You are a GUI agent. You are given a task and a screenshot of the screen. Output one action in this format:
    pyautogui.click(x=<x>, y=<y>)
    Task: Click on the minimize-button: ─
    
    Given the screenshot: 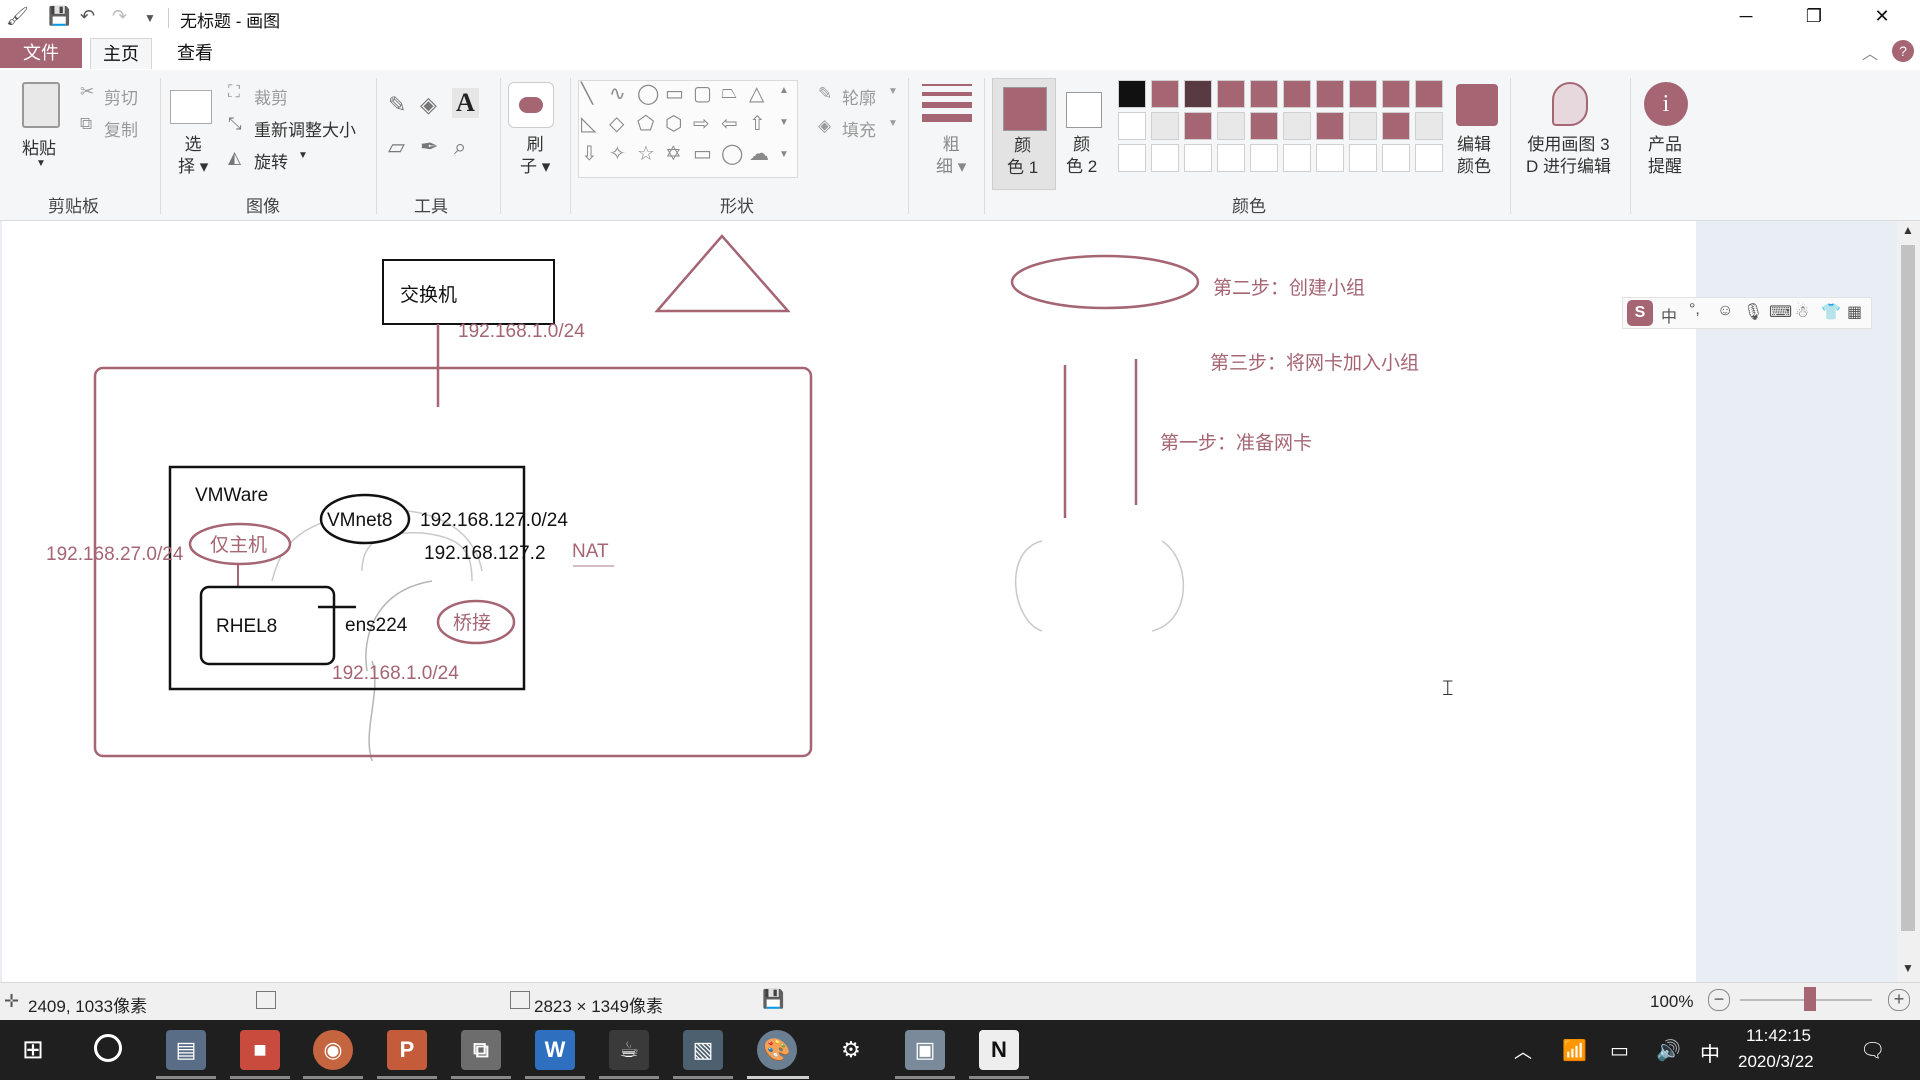 What is the action you would take?
    pyautogui.click(x=1746, y=17)
    